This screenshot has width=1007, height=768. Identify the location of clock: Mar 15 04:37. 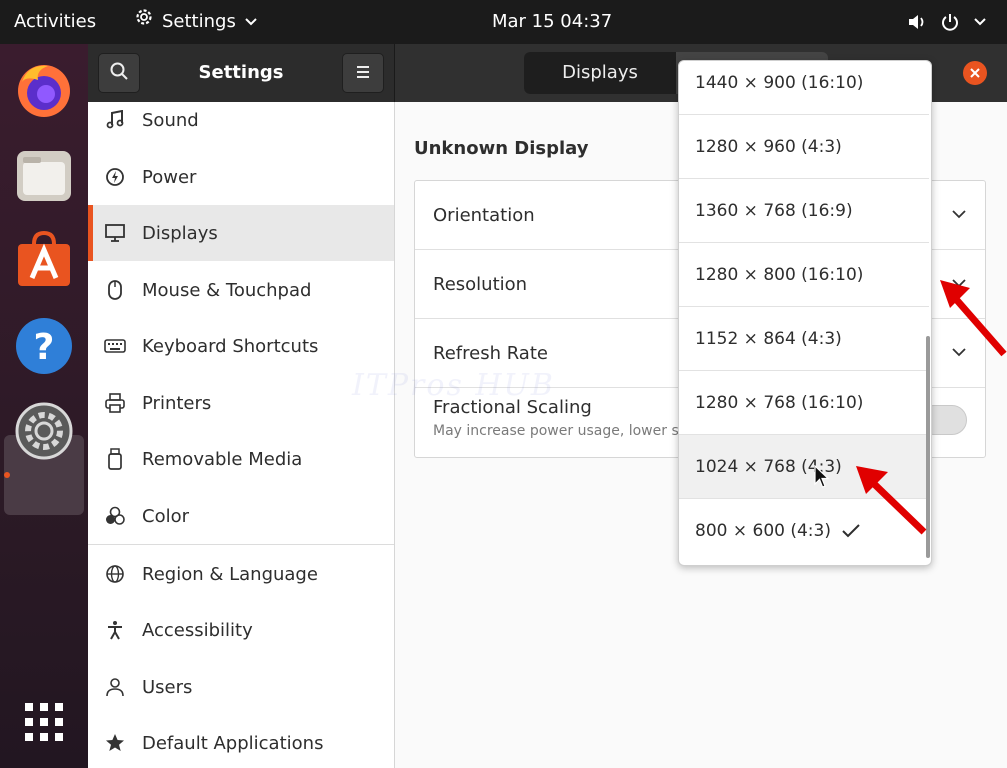
(552, 22).